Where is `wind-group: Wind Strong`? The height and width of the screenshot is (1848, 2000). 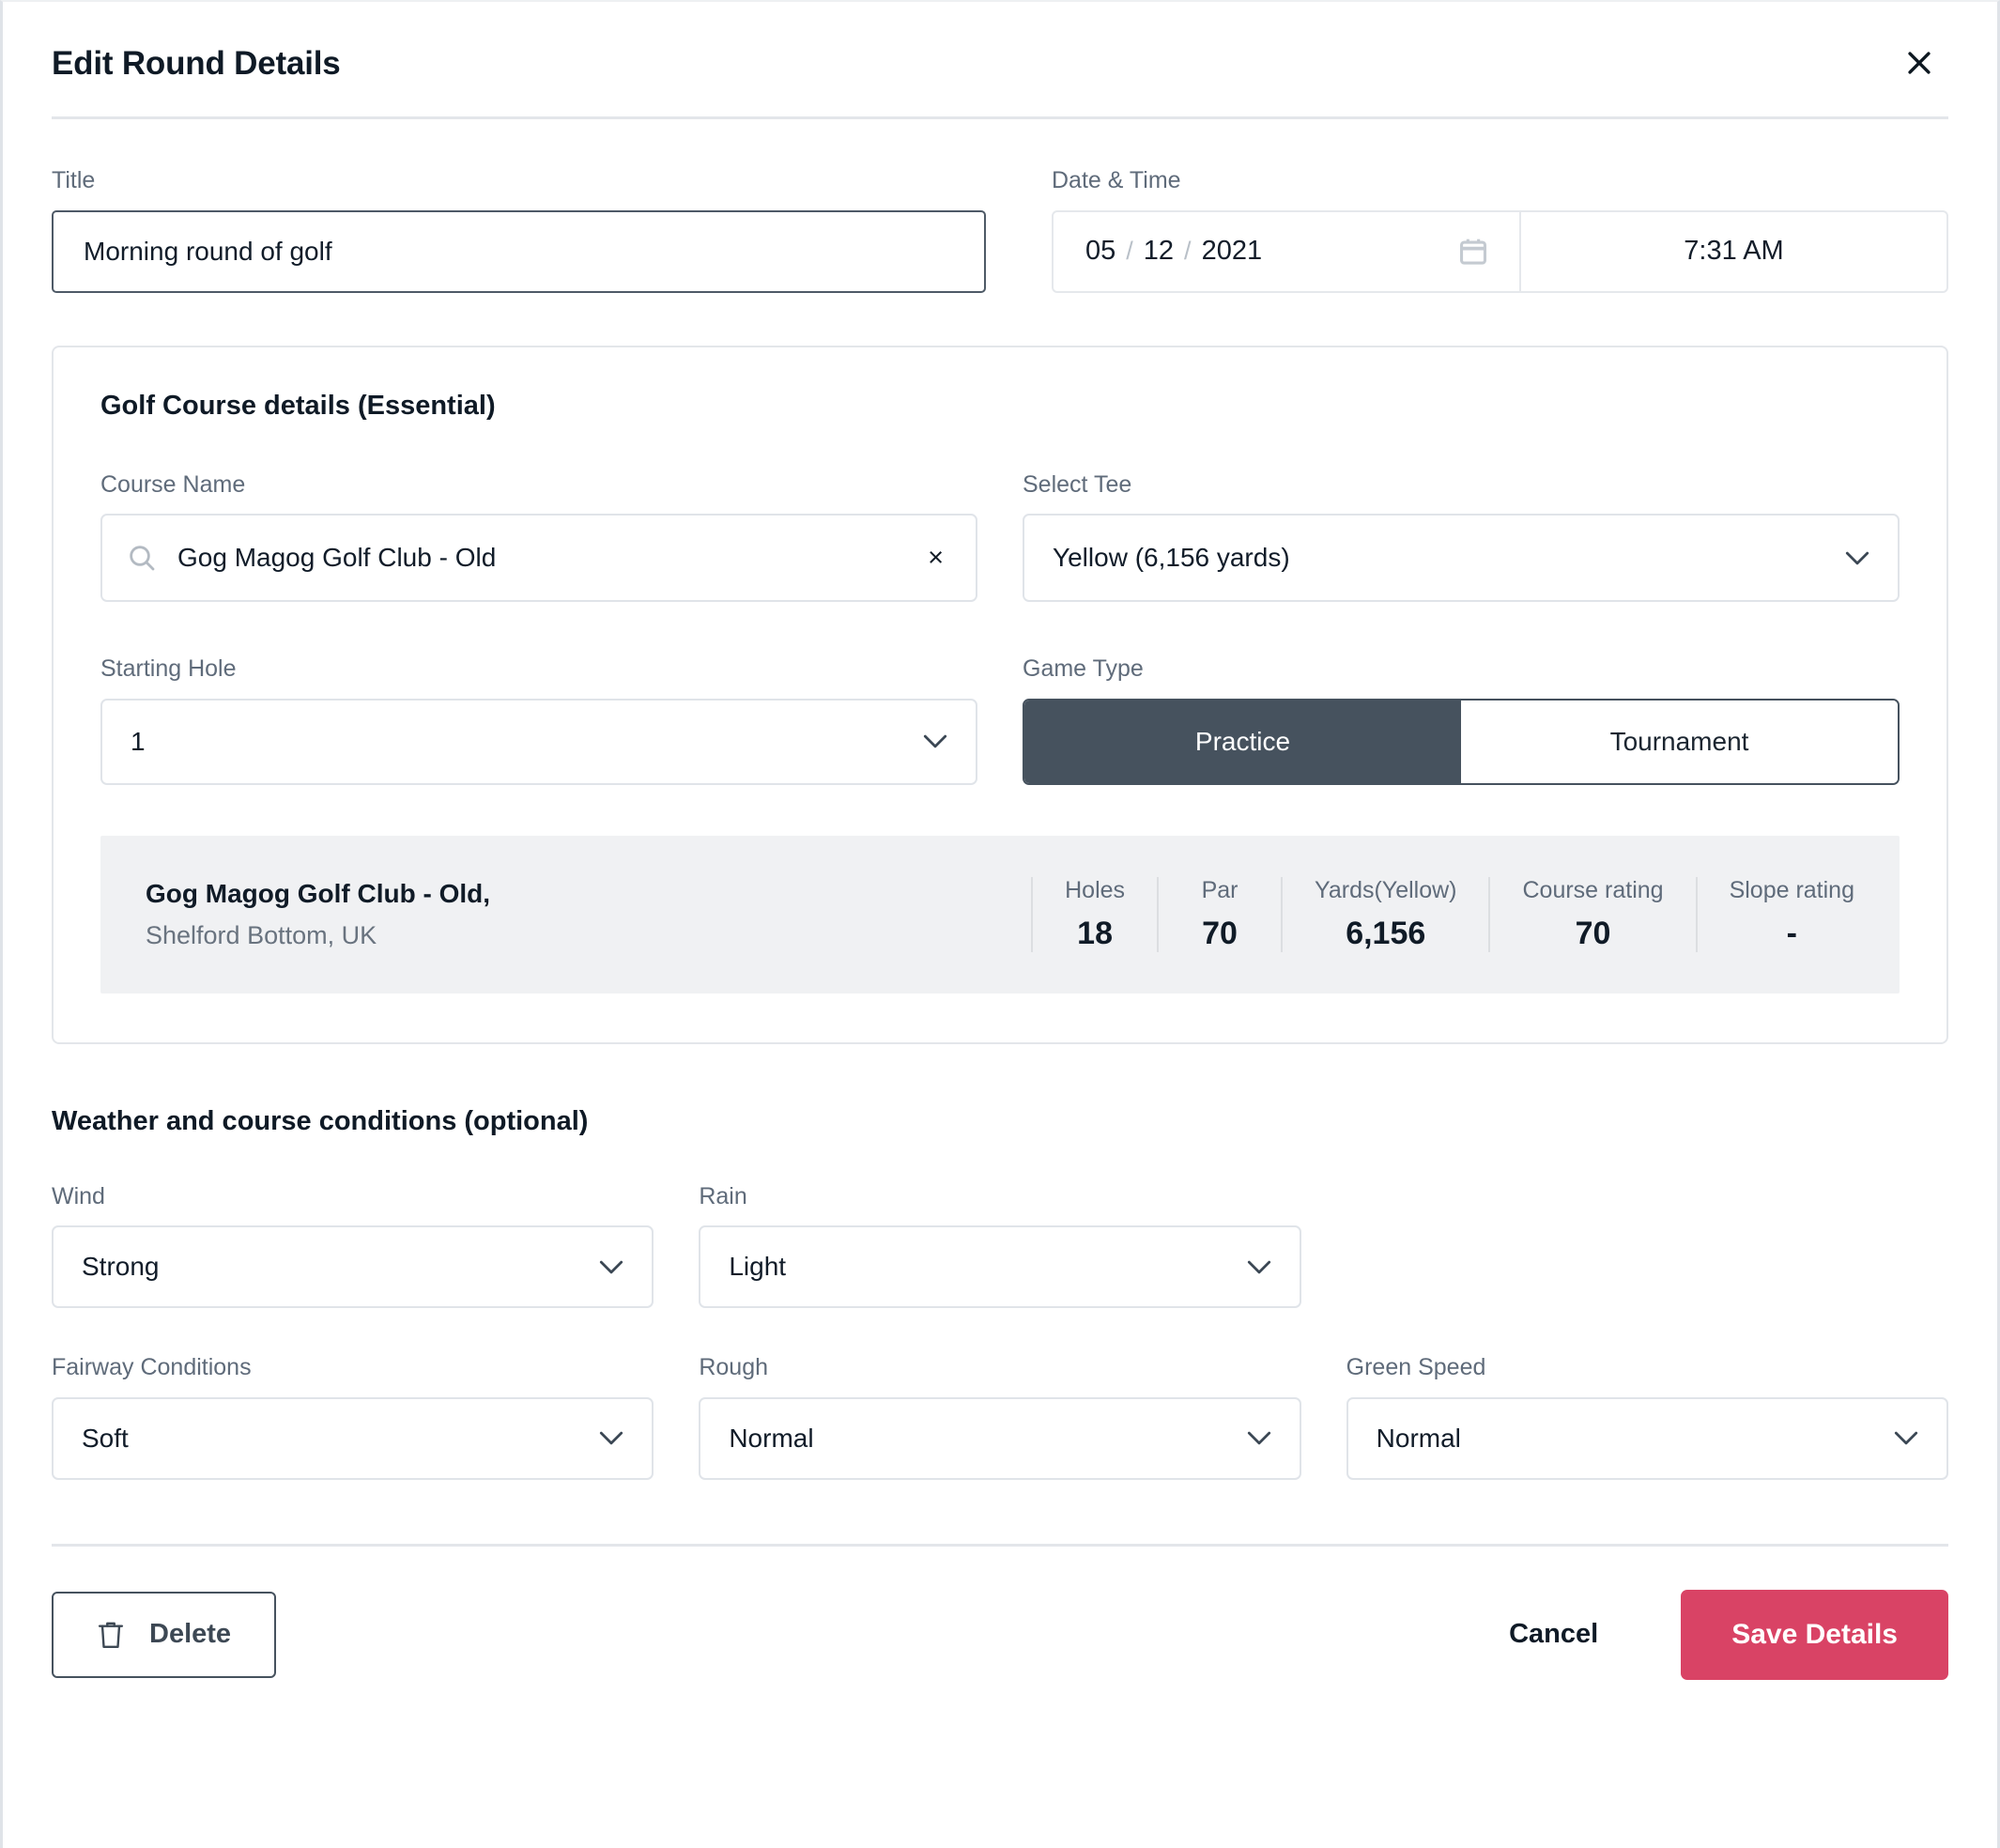 wind-group: Wind Strong is located at coordinates (353, 1245).